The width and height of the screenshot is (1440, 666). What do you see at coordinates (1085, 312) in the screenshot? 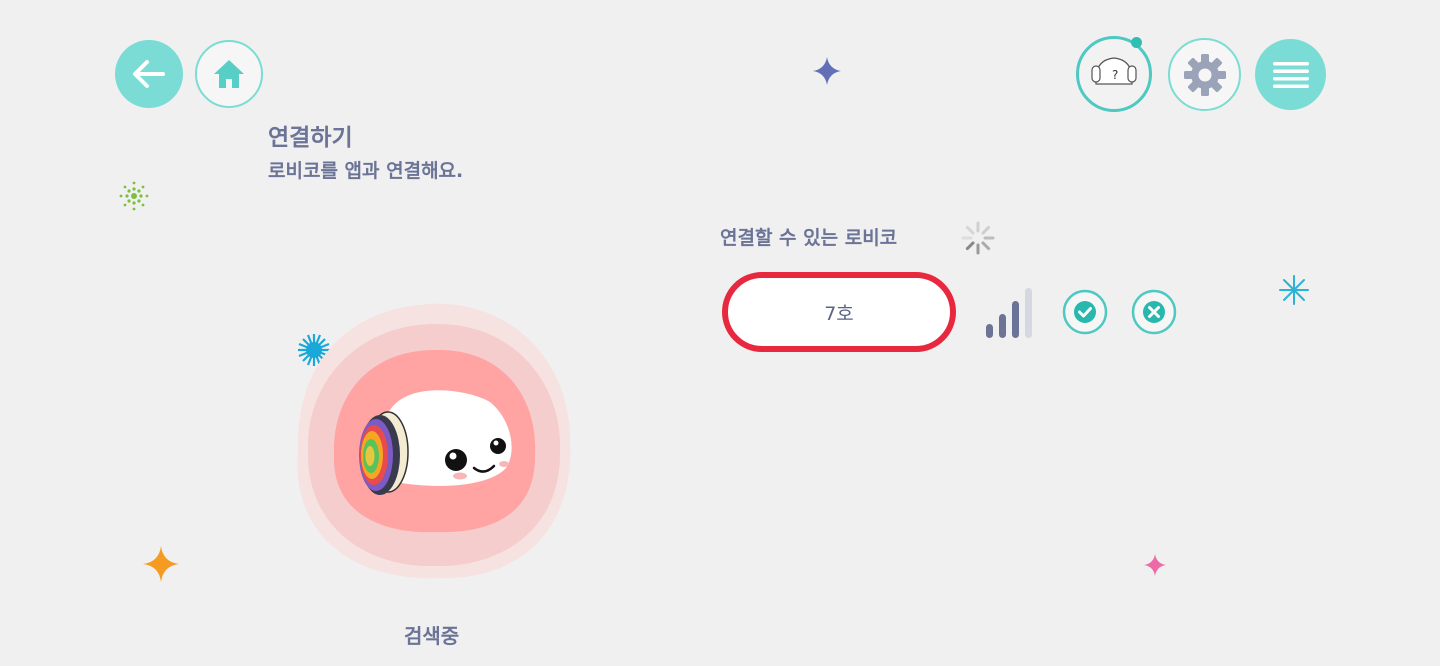
I see `confirm-button` at bounding box center [1085, 312].